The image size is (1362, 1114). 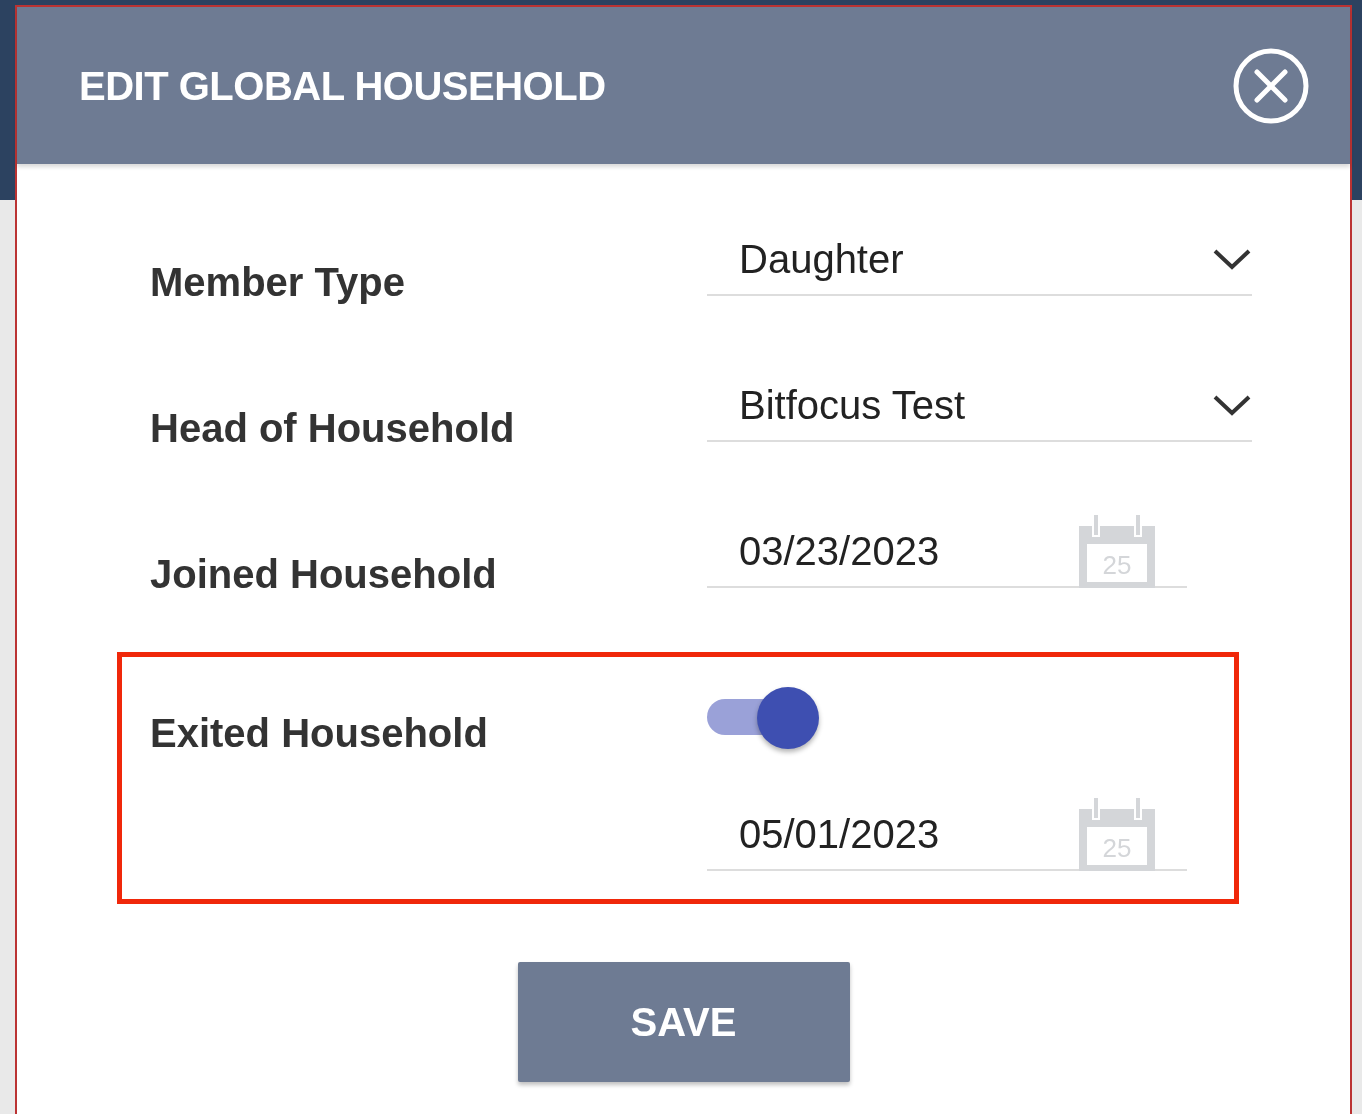 I want to click on save-button: SAVE, so click(x=683, y=1022).